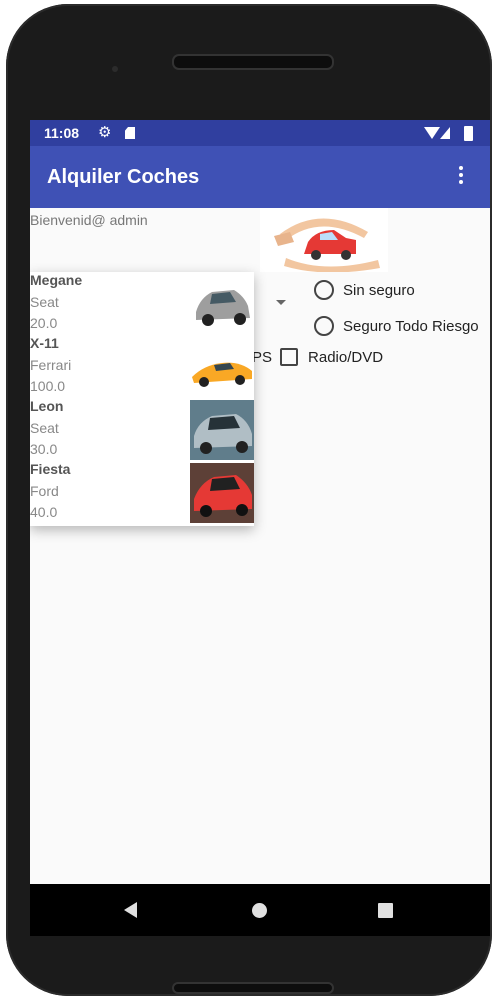  Describe the element at coordinates (142, 492) in the screenshot. I see `list-item-fiesta: Fiesta Ford 40.0` at that location.